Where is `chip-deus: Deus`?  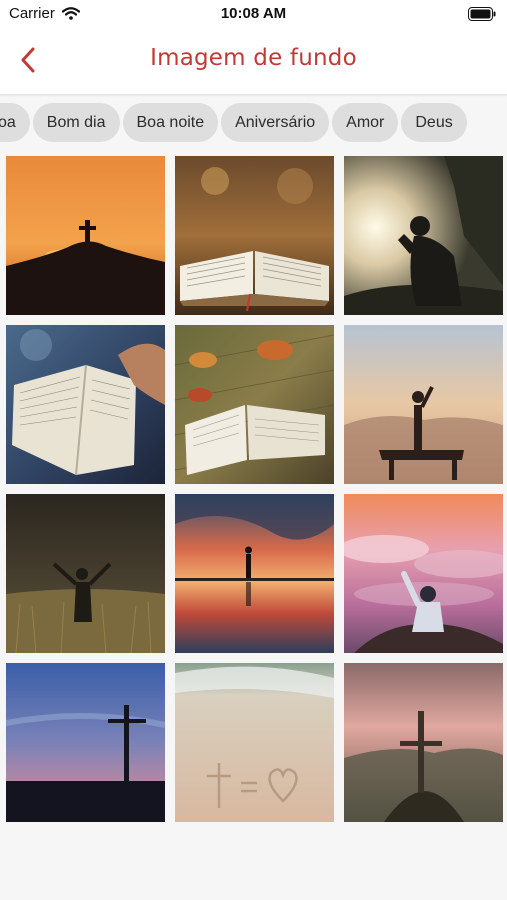 chip-deus: Deus is located at coordinates (434, 122).